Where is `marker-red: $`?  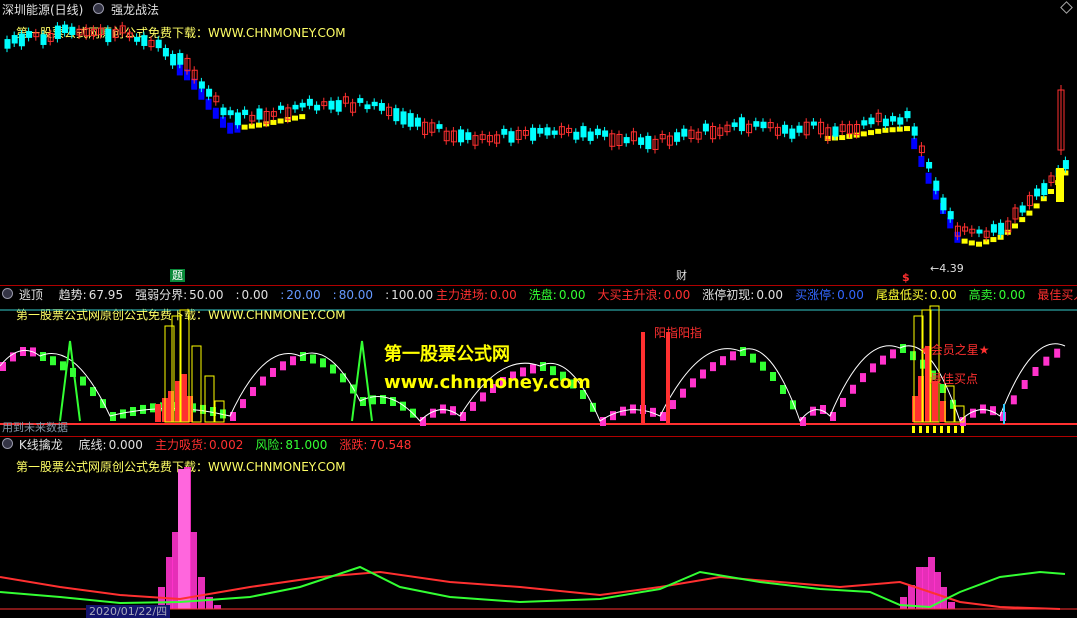
marker-red: $ is located at coordinates (906, 277).